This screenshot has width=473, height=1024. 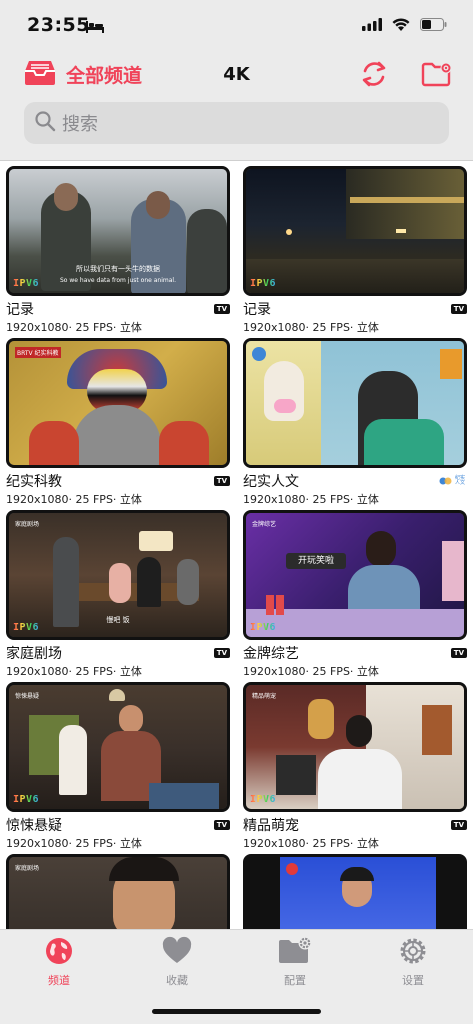 I want to click on tab-label: 频道, so click(x=59, y=980).